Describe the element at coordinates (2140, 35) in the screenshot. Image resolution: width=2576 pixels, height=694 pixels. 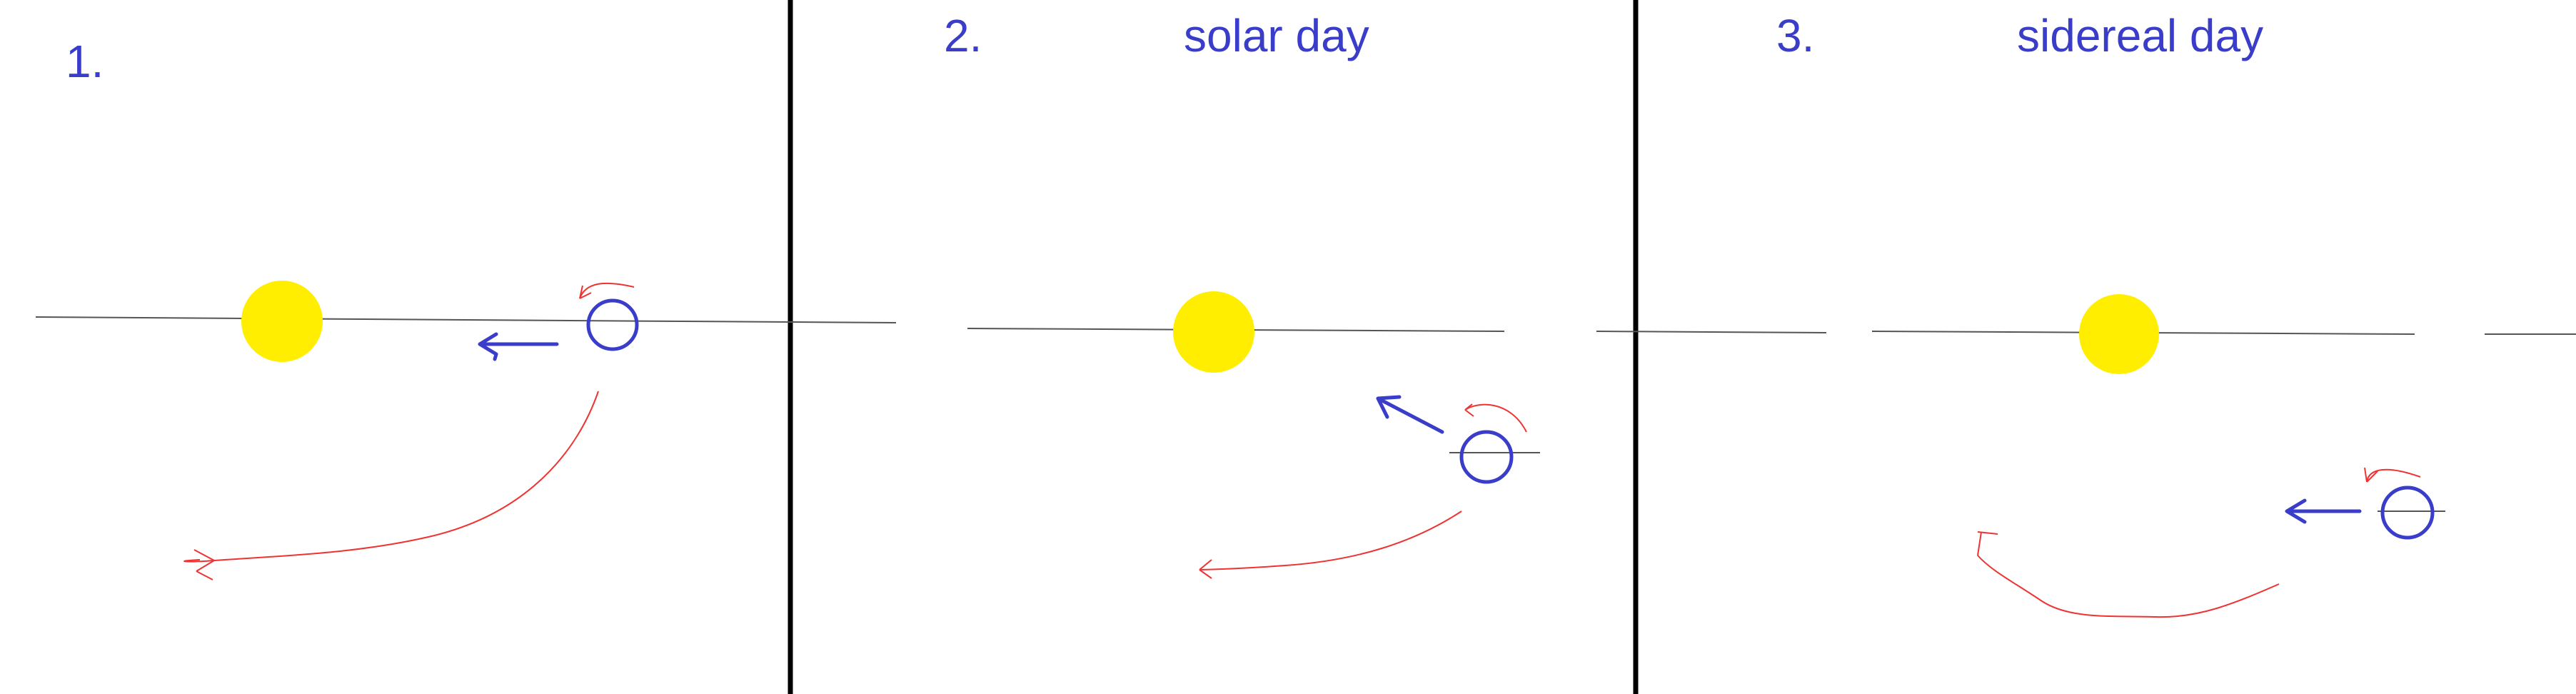
I see `panel-3-title: sidereal day` at that location.